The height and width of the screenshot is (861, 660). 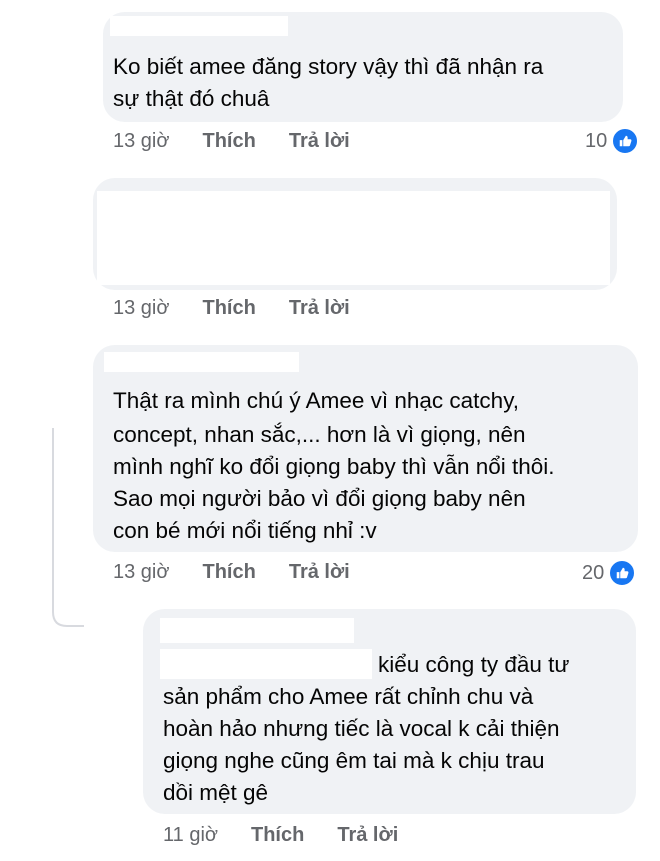 What do you see at coordinates (596, 140) in the screenshot?
I see `reaction-number: 10` at bounding box center [596, 140].